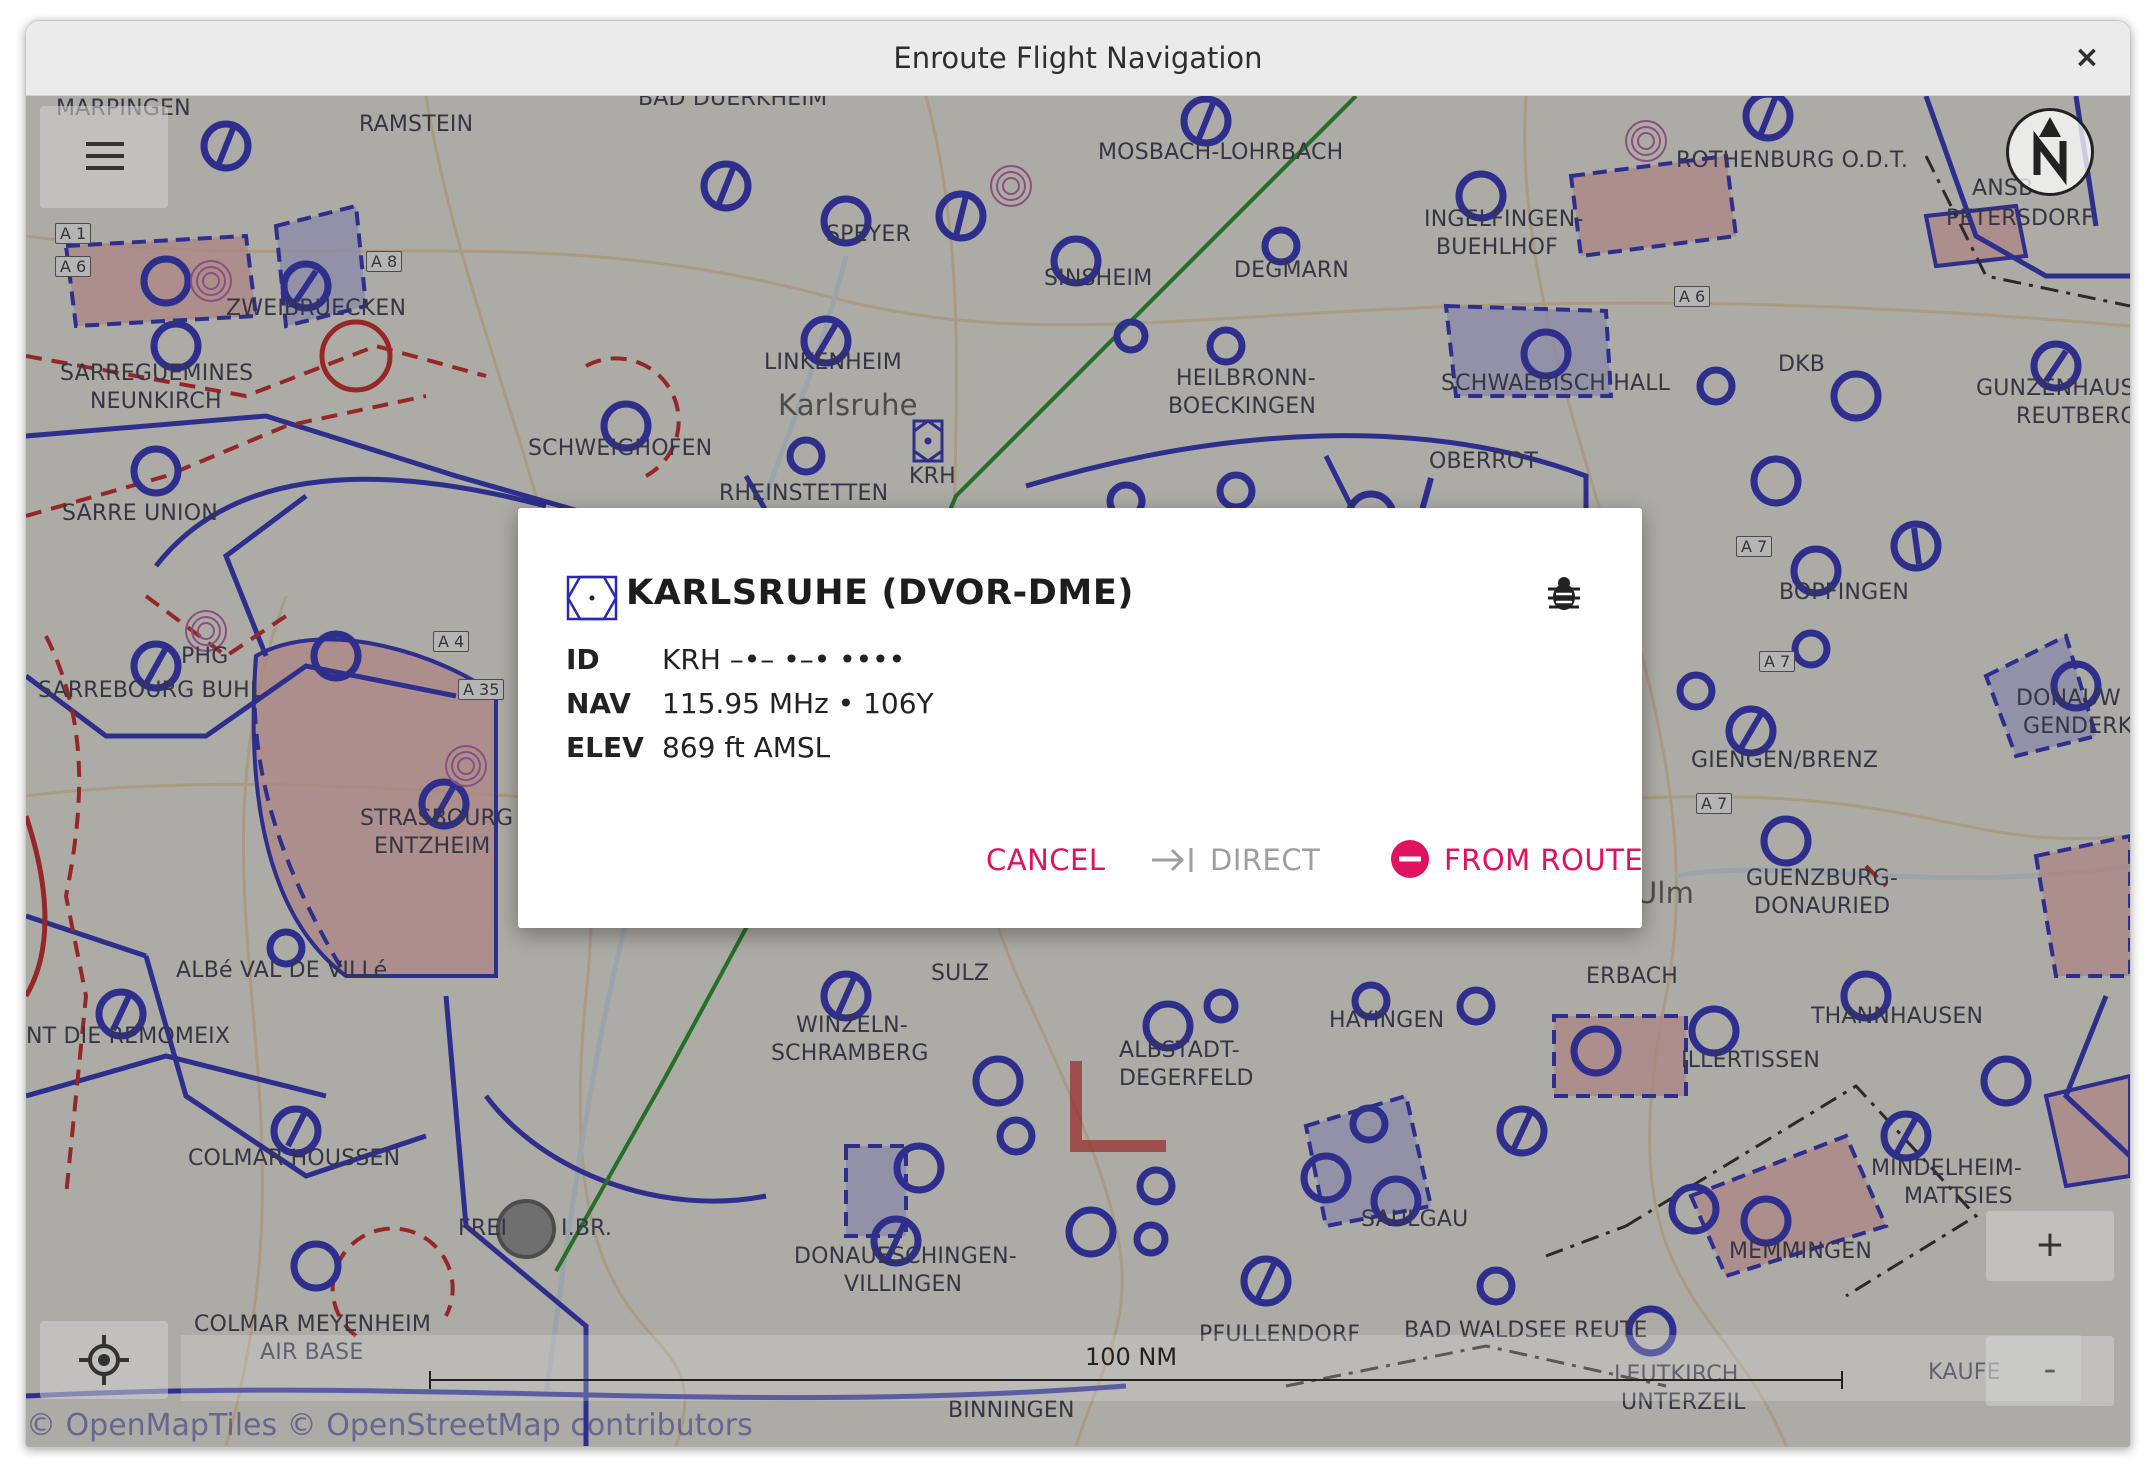 This screenshot has height=1470, width=2154. I want to click on direct-button: DIRECT, so click(1235, 860).